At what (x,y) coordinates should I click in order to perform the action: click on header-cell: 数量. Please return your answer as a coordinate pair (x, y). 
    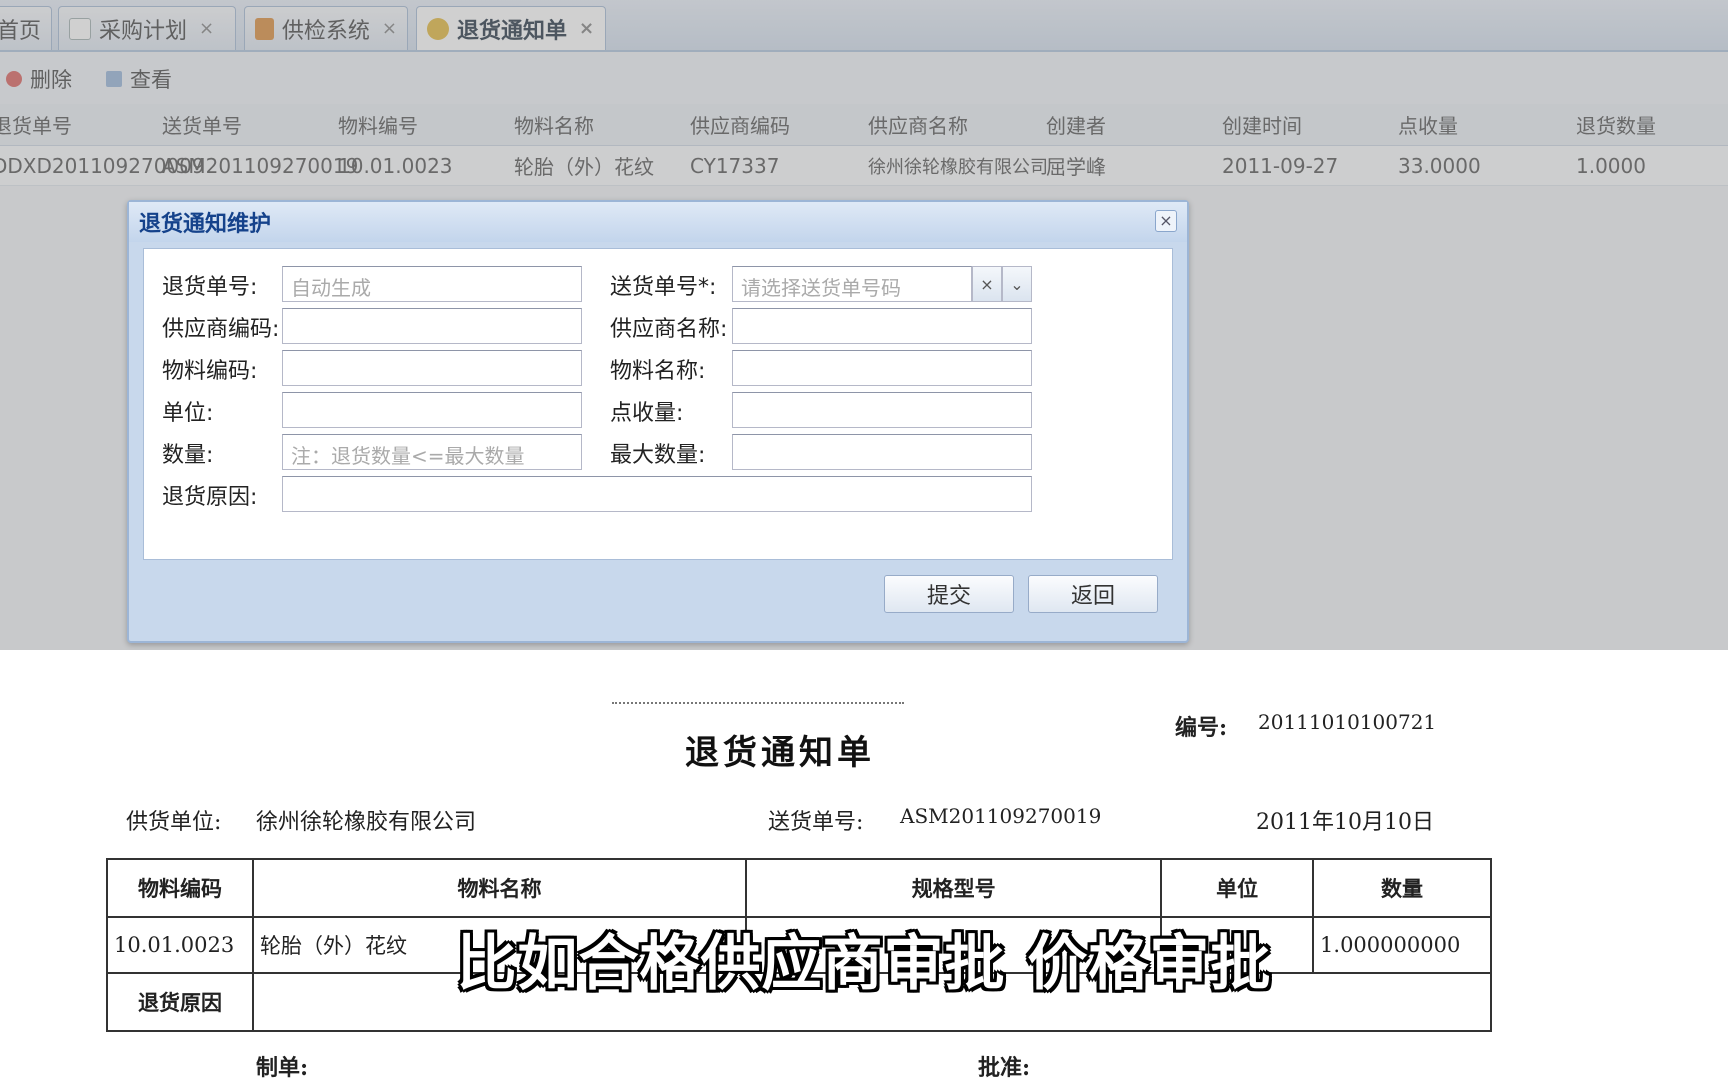
    Looking at the image, I should click on (1402, 888).